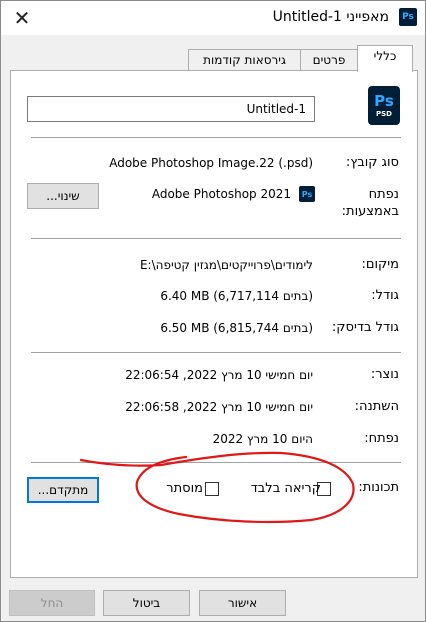 The image size is (426, 622). Describe the element at coordinates (242, 603) in the screenshot. I see `ok-button: אישור` at that location.